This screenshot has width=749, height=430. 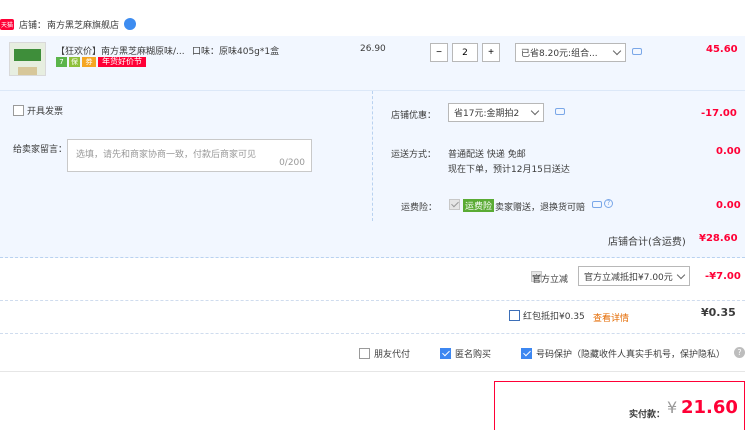 What do you see at coordinates (719, 113) in the screenshot?
I see `shop-discount-amount: -17.00` at bounding box center [719, 113].